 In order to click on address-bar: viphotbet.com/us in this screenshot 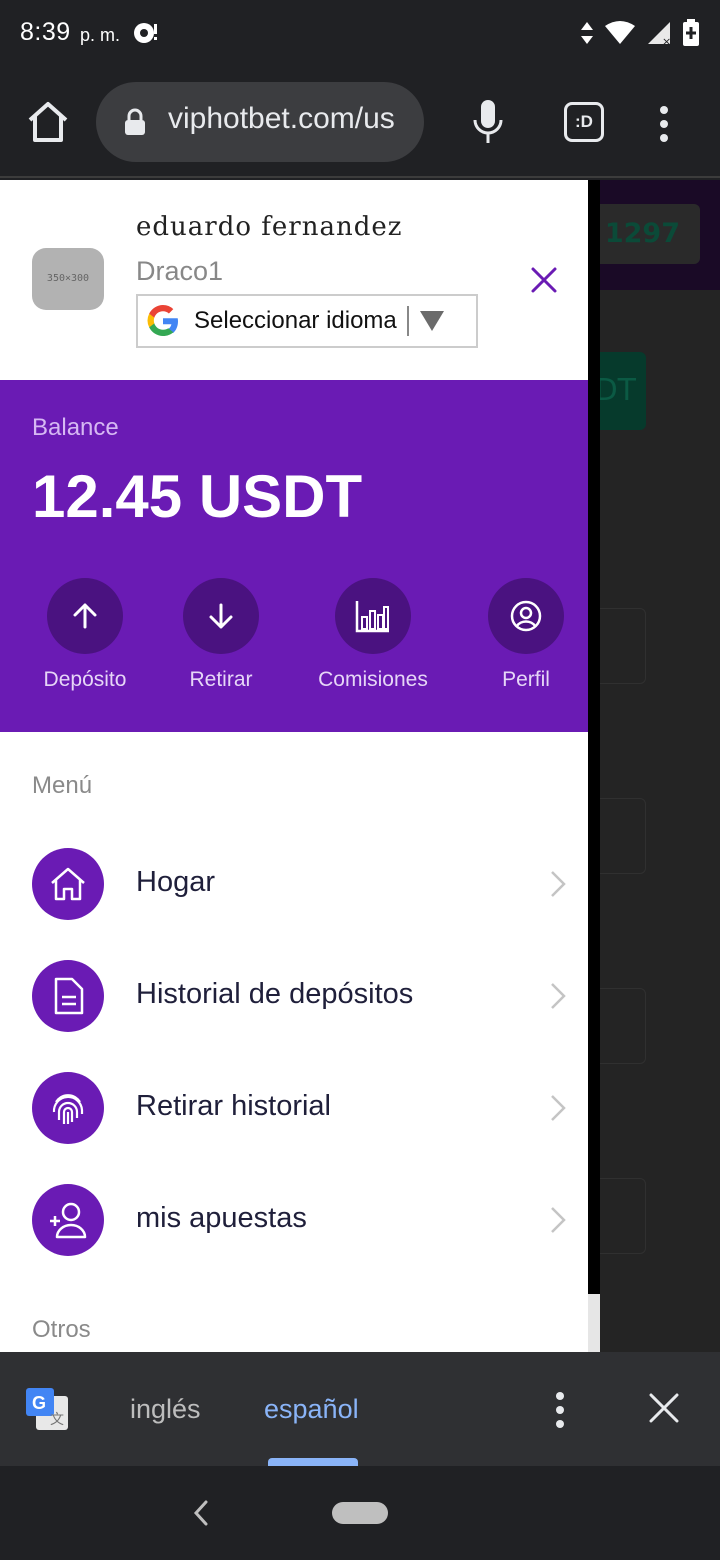, I will do `click(260, 122)`.